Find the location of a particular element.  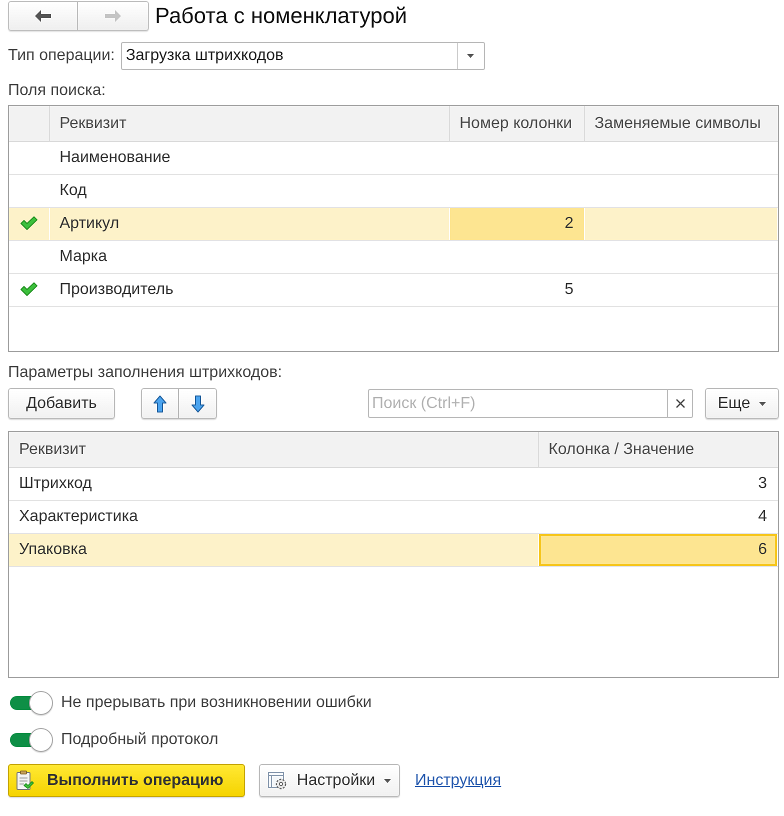

back-button is located at coordinates (43, 16).